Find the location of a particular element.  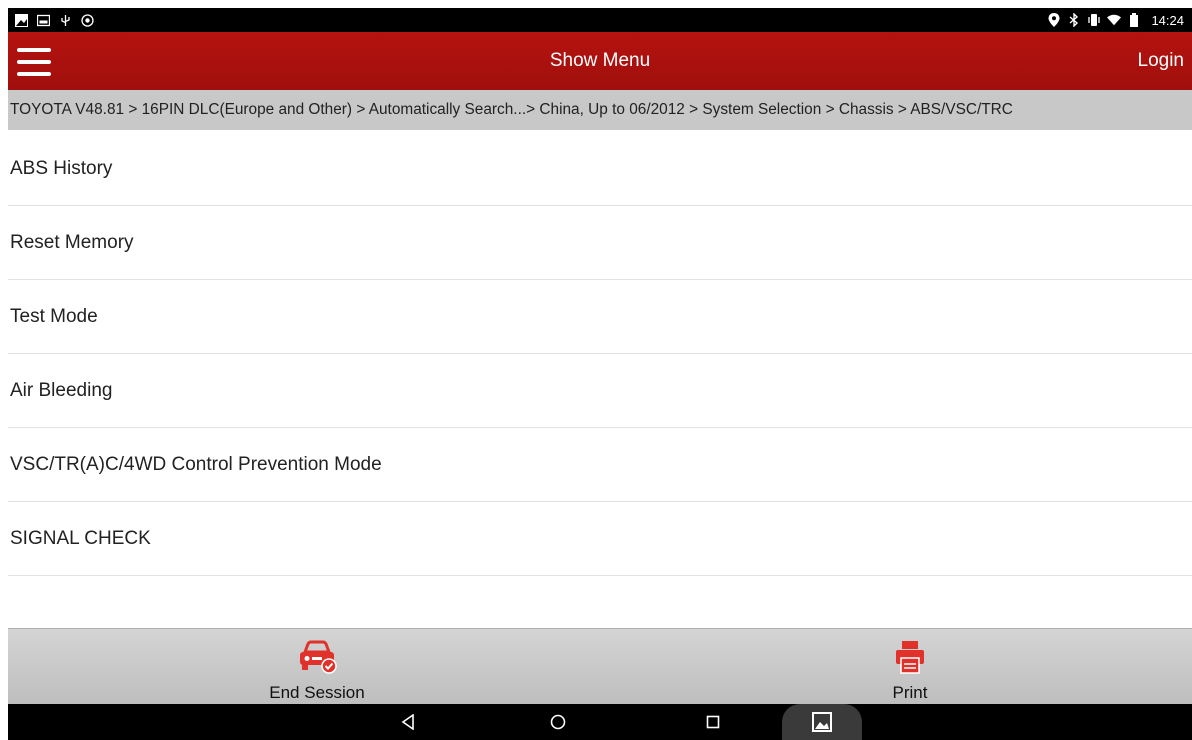

back-icon is located at coordinates (408, 722).